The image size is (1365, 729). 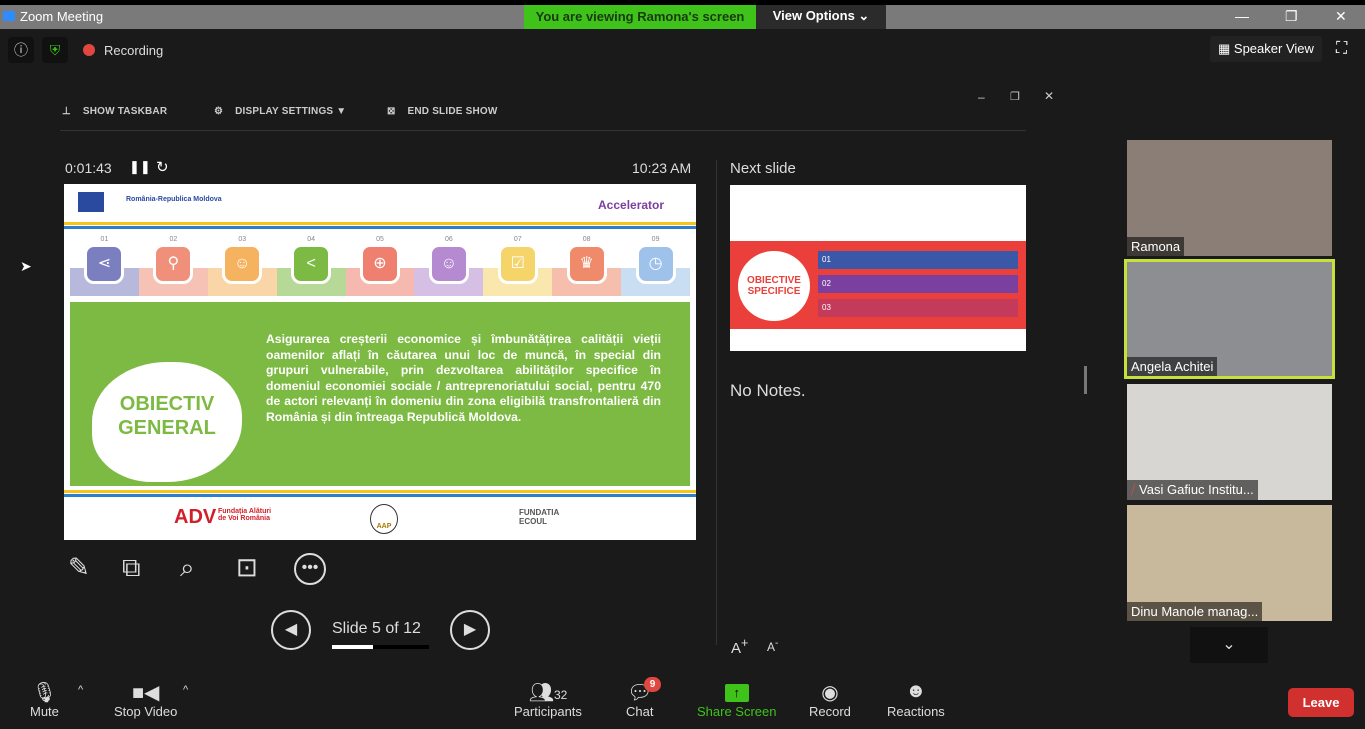 I want to click on chat-badge: 9, so click(x=652, y=684).